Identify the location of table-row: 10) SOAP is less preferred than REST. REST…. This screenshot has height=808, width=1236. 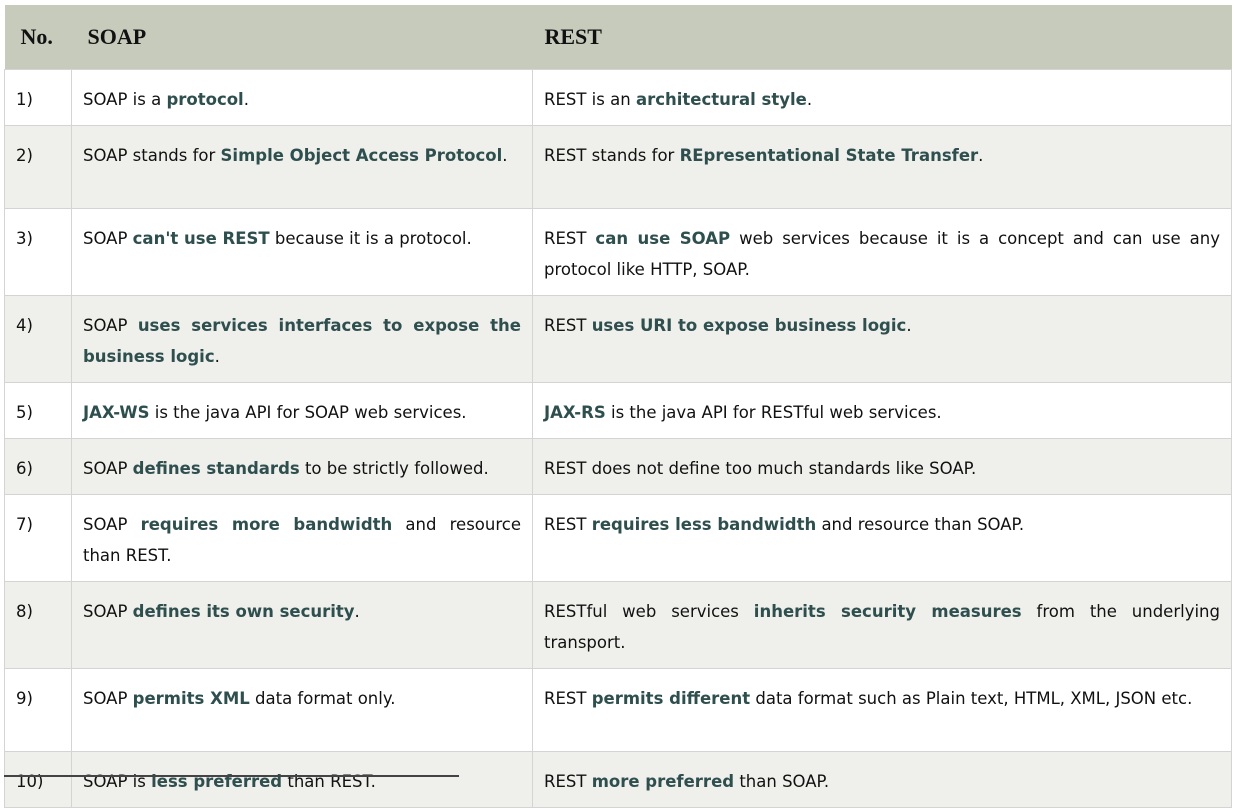
(618, 779).